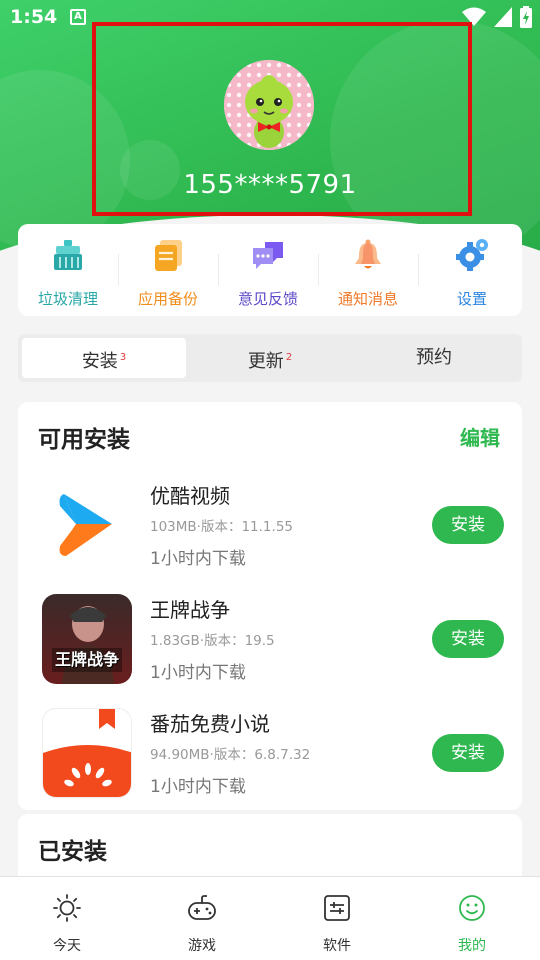 This screenshot has width=540, height=960. What do you see at coordinates (270, 185) in the screenshot?
I see `phone-number: 155****5791` at bounding box center [270, 185].